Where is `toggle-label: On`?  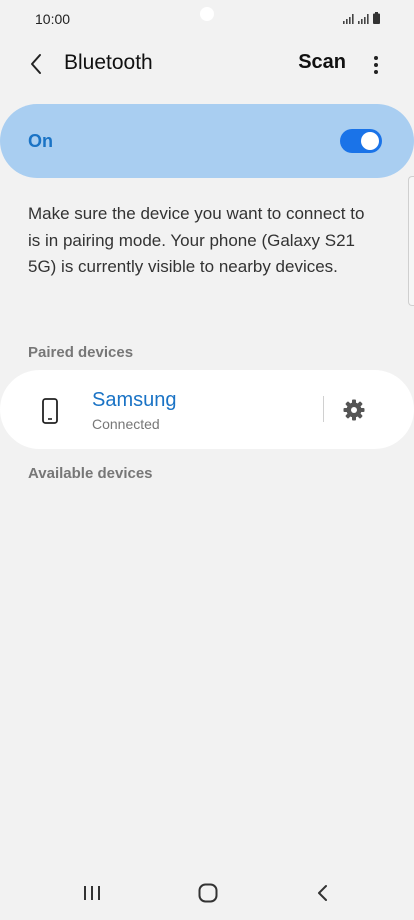 toggle-label: On is located at coordinates (40, 141).